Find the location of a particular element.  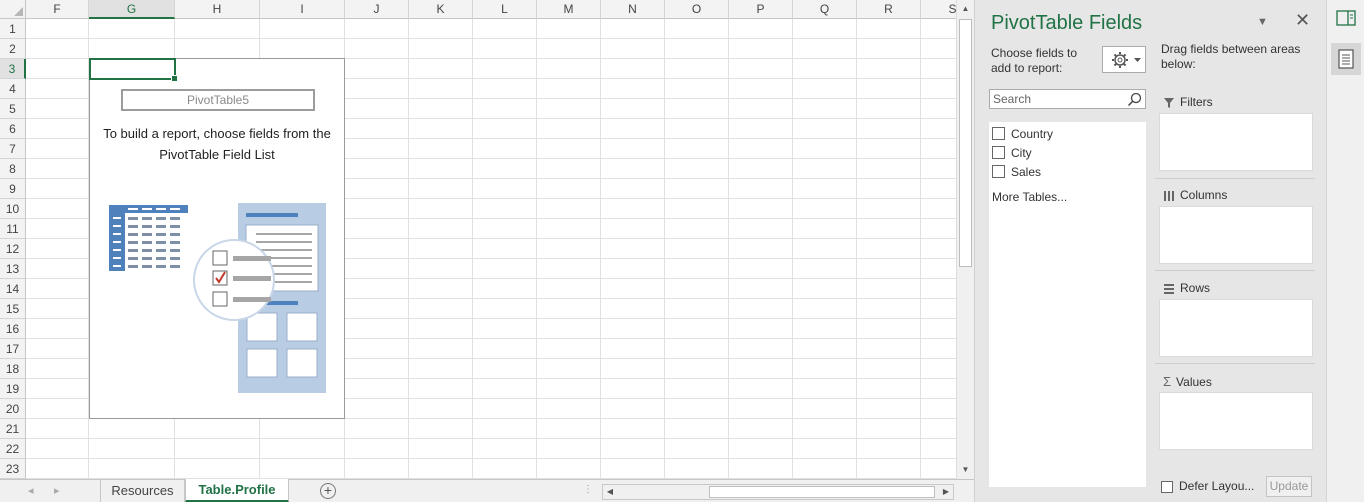

field-country: Country is located at coordinates (1022, 133).